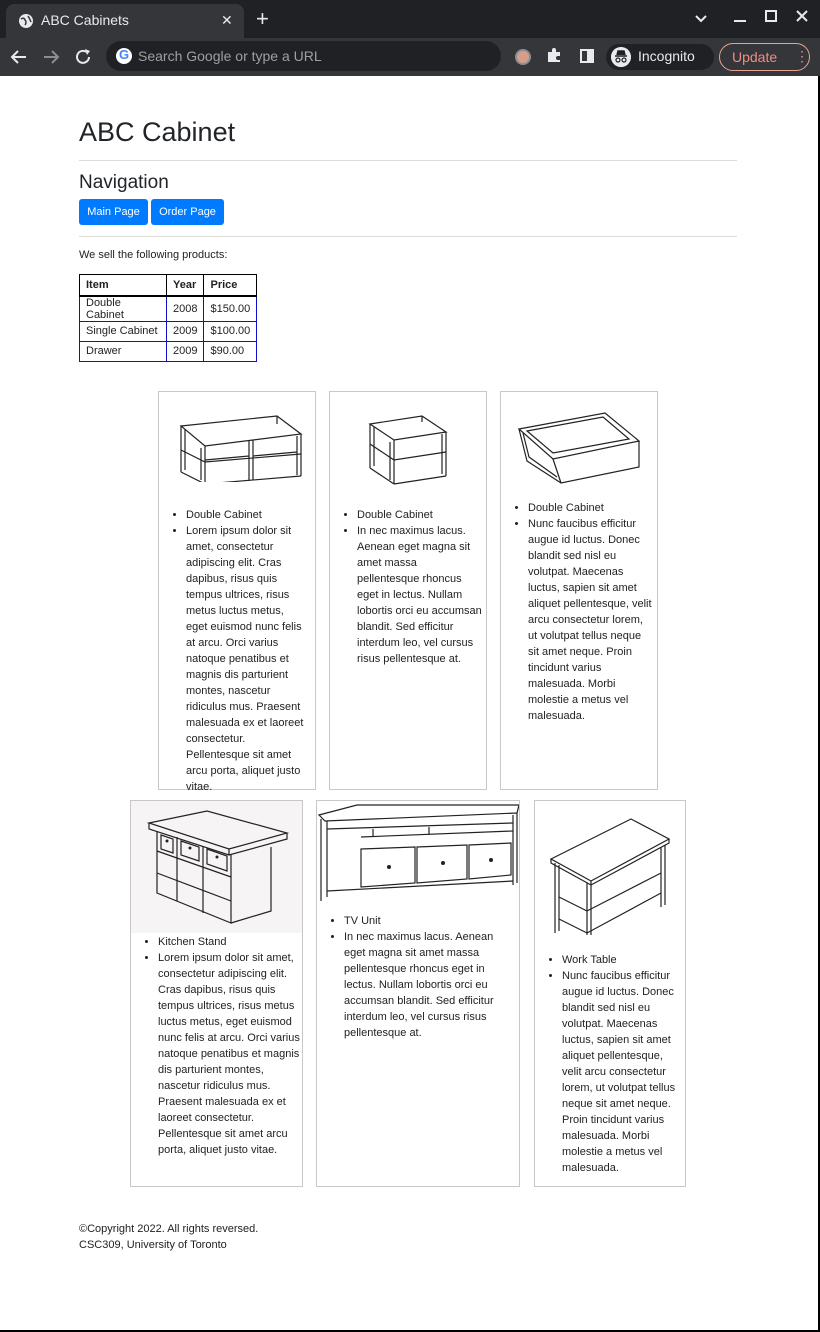 This screenshot has width=820, height=1332. What do you see at coordinates (124, 182) in the screenshot?
I see `navigation-heading: Navigation` at bounding box center [124, 182].